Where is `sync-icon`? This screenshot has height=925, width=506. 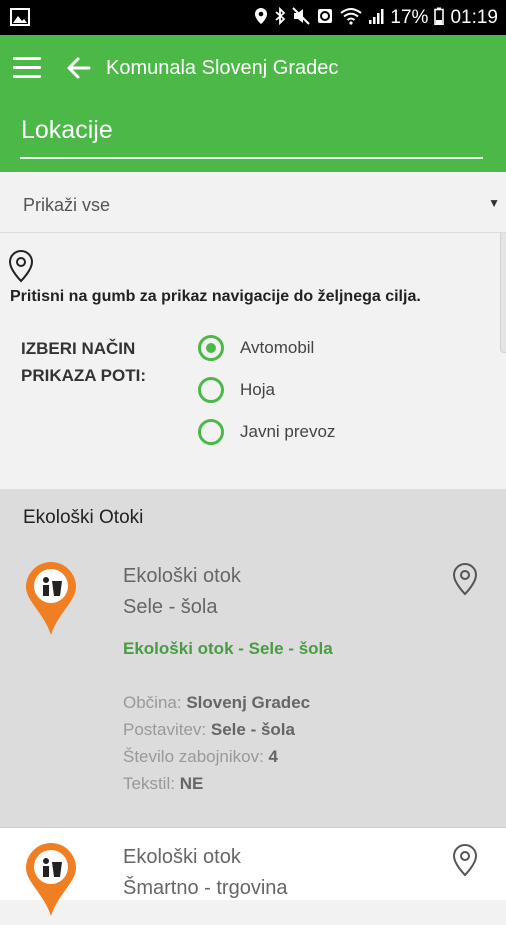
sync-icon is located at coordinates (325, 18).